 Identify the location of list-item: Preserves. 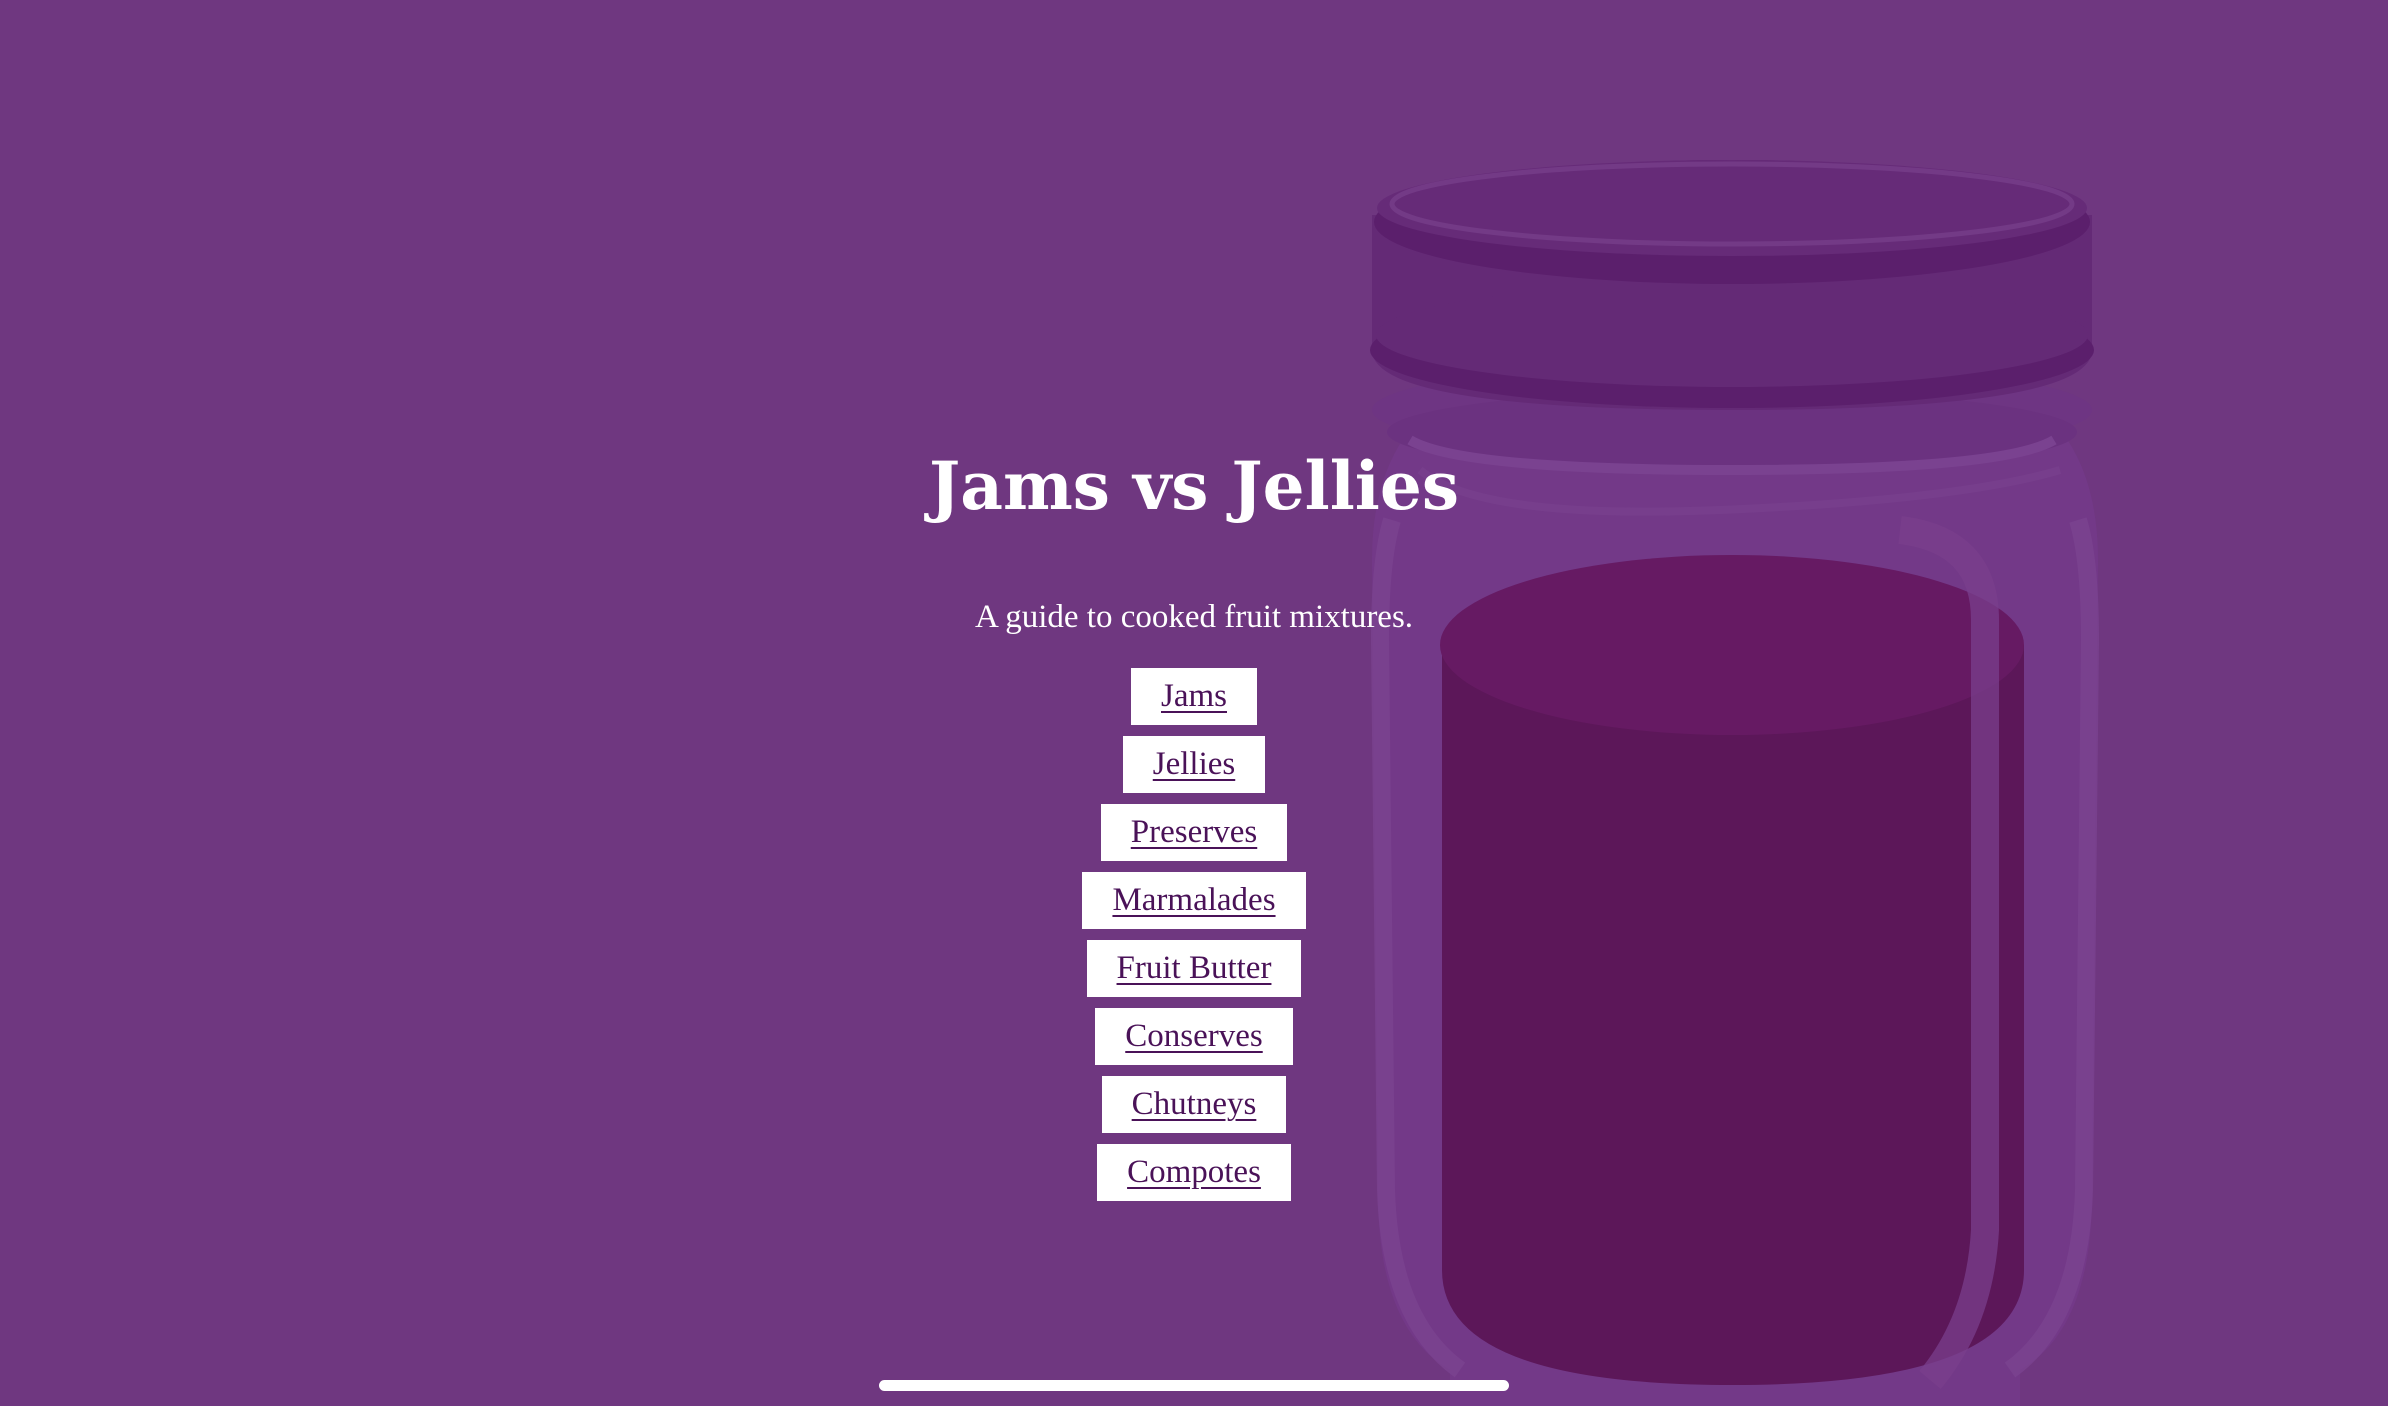
(1194, 832).